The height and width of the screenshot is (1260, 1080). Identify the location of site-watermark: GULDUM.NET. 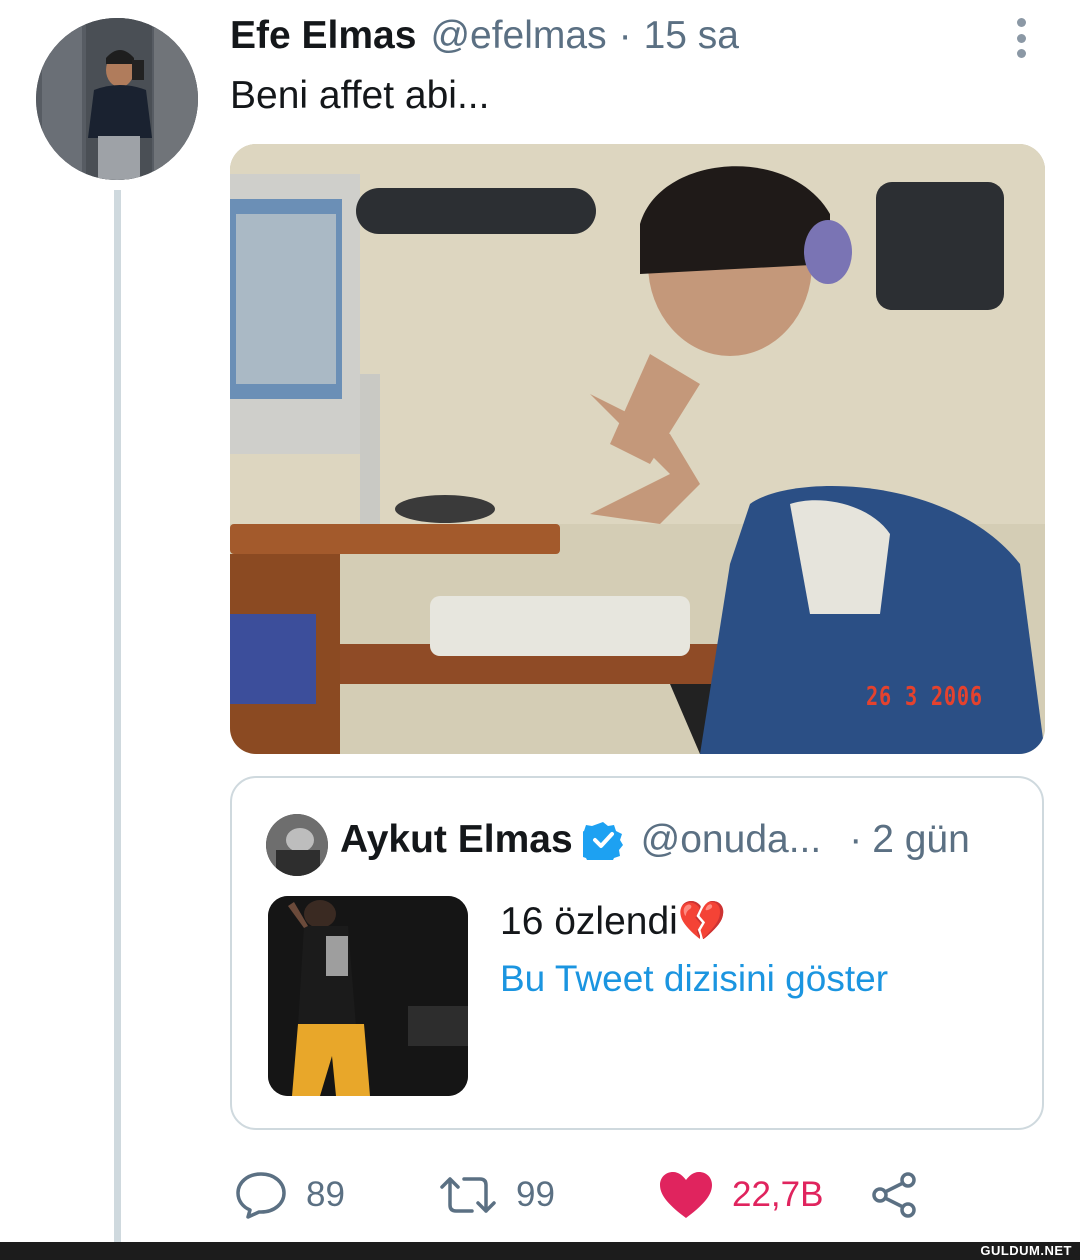
(1026, 1250).